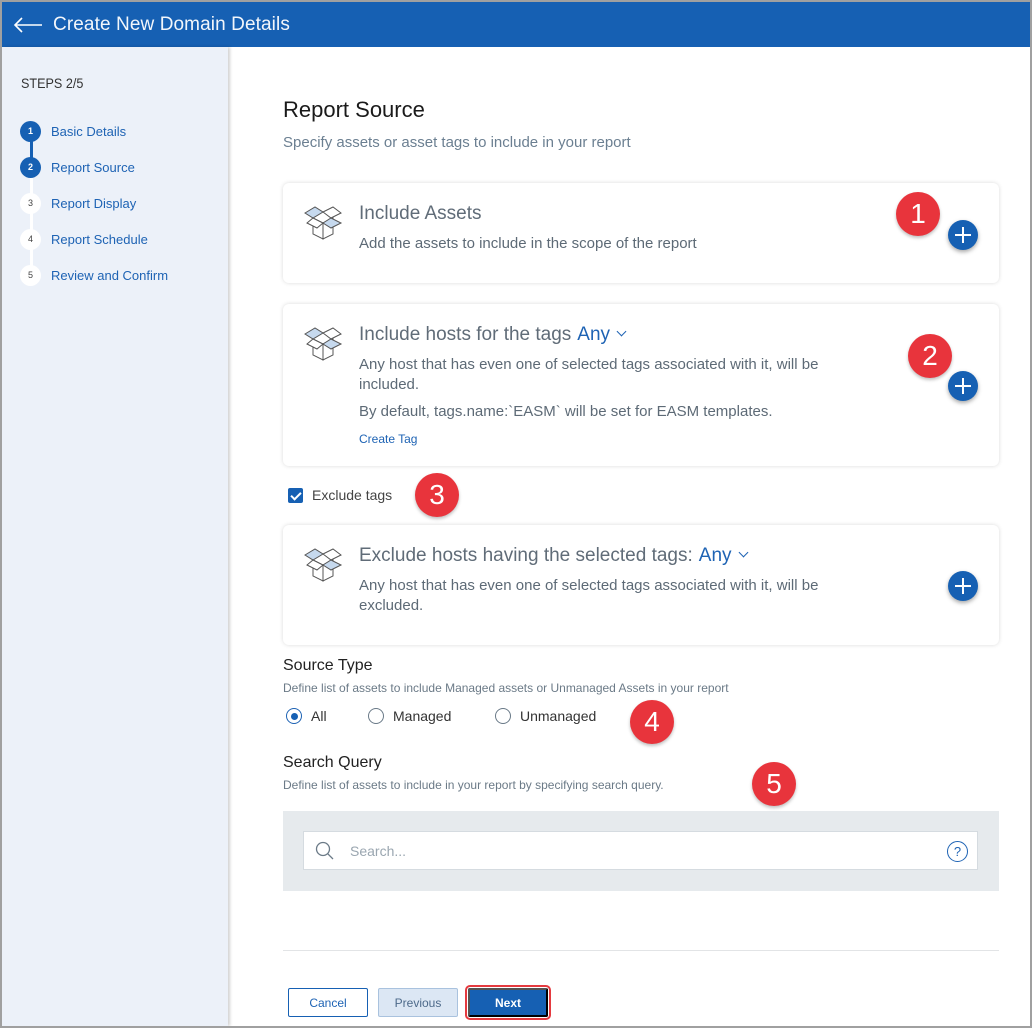 The height and width of the screenshot is (1028, 1032). Describe the element at coordinates (294, 716) in the screenshot. I see `radio-selected-icon` at that location.